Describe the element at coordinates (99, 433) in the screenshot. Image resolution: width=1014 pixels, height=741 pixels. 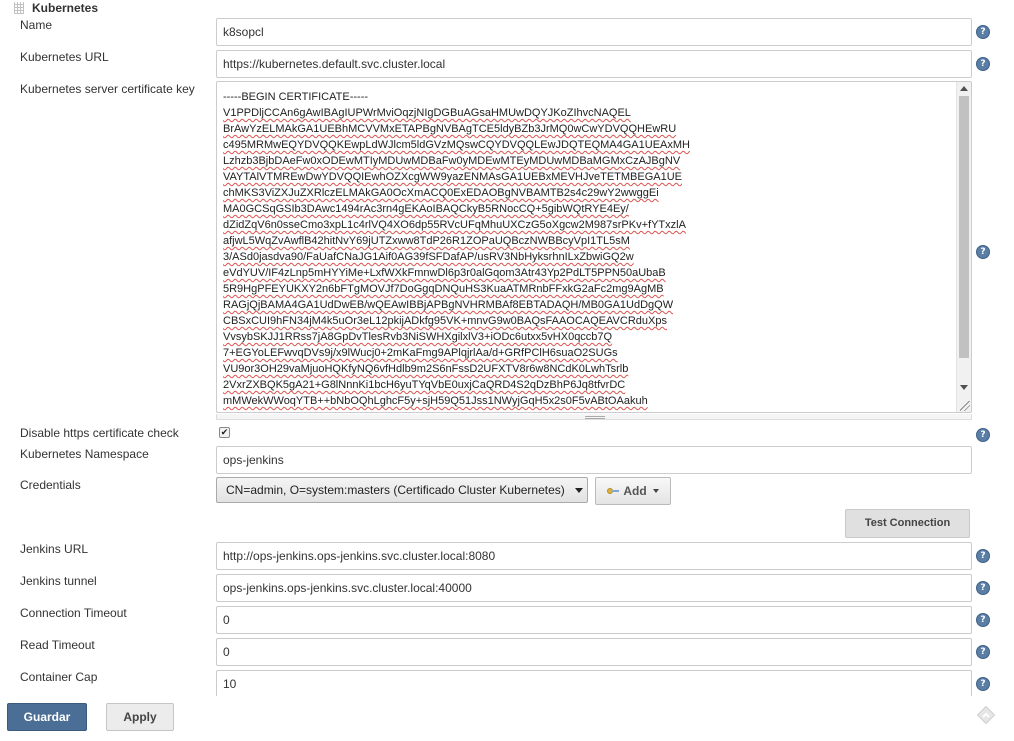
I see `disable-https-label: Disable https certificate check` at that location.